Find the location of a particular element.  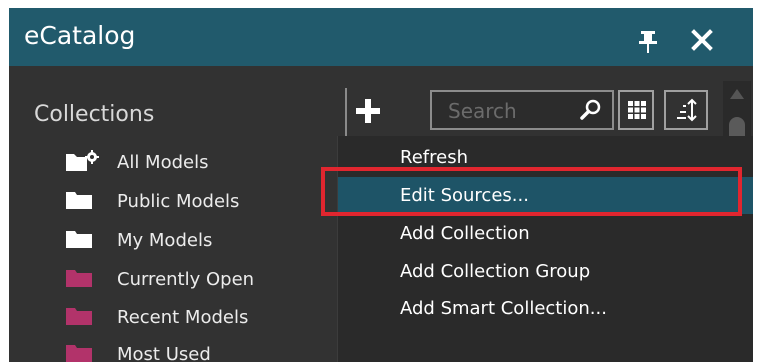

collection-item-all-models: All Models is located at coordinates (136, 163).